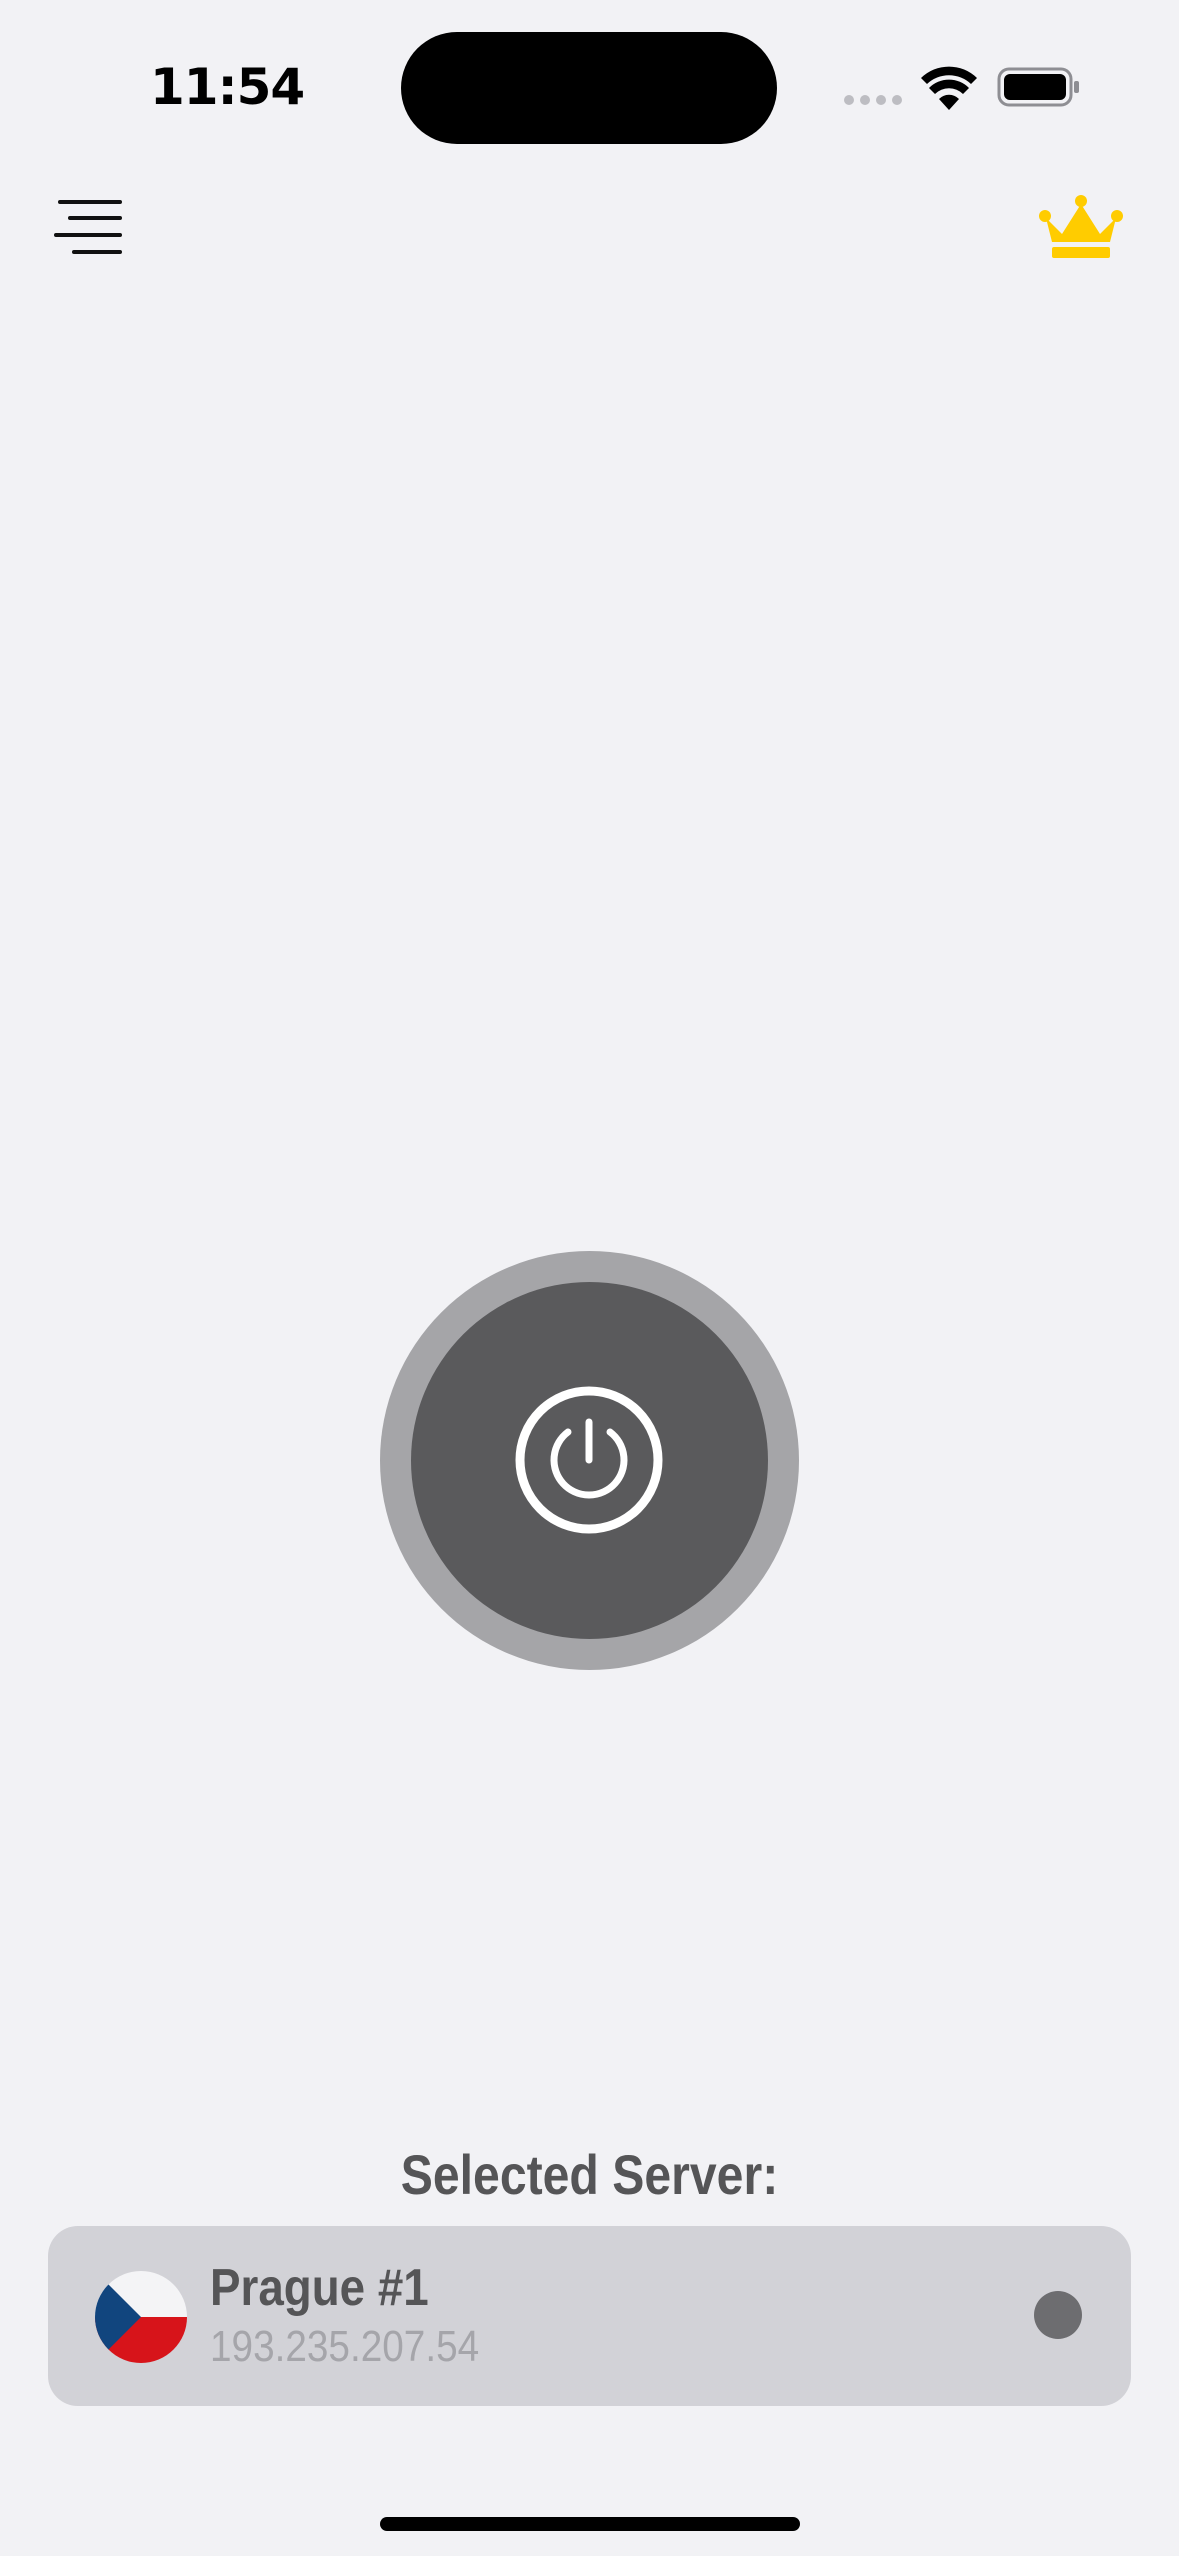  I want to click on battery-icon, so click(1038, 87).